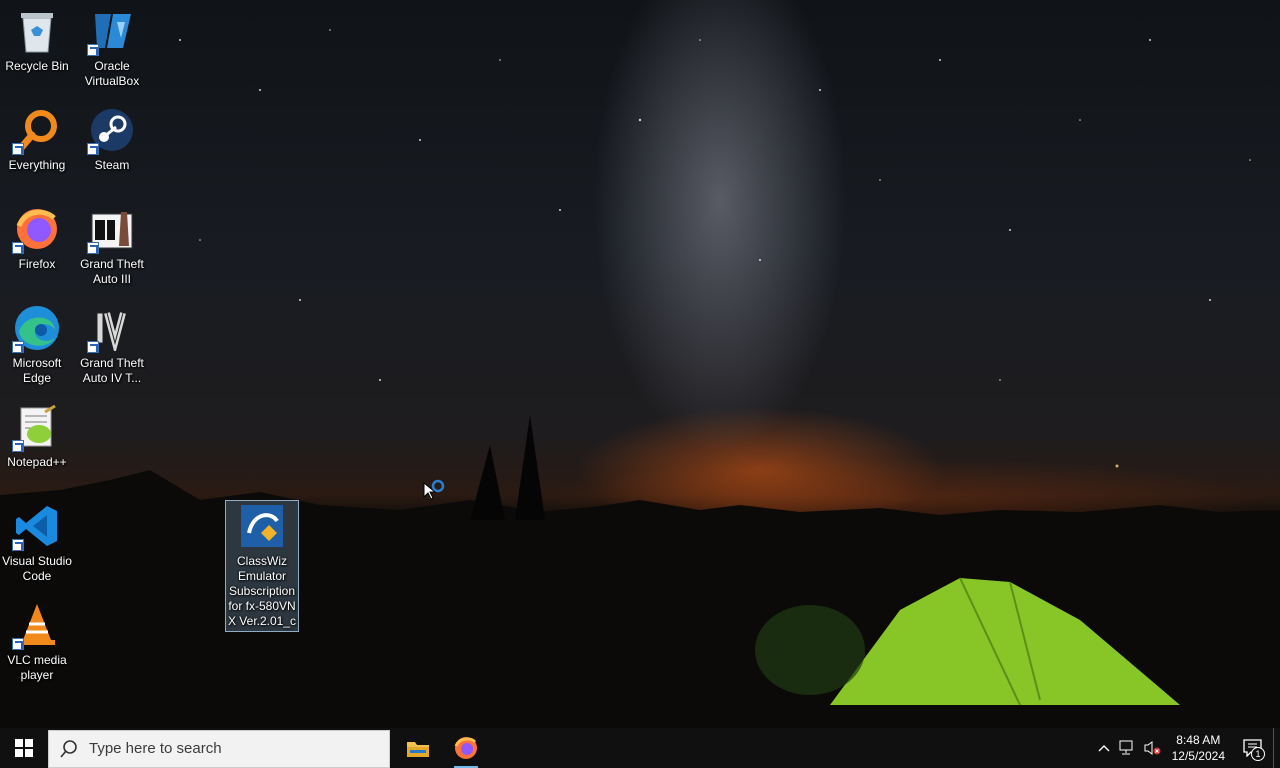 This screenshot has height=768, width=1280. Describe the element at coordinates (37, 568) in the screenshot. I see `desktop-icon-label: Visual Studio Code` at that location.